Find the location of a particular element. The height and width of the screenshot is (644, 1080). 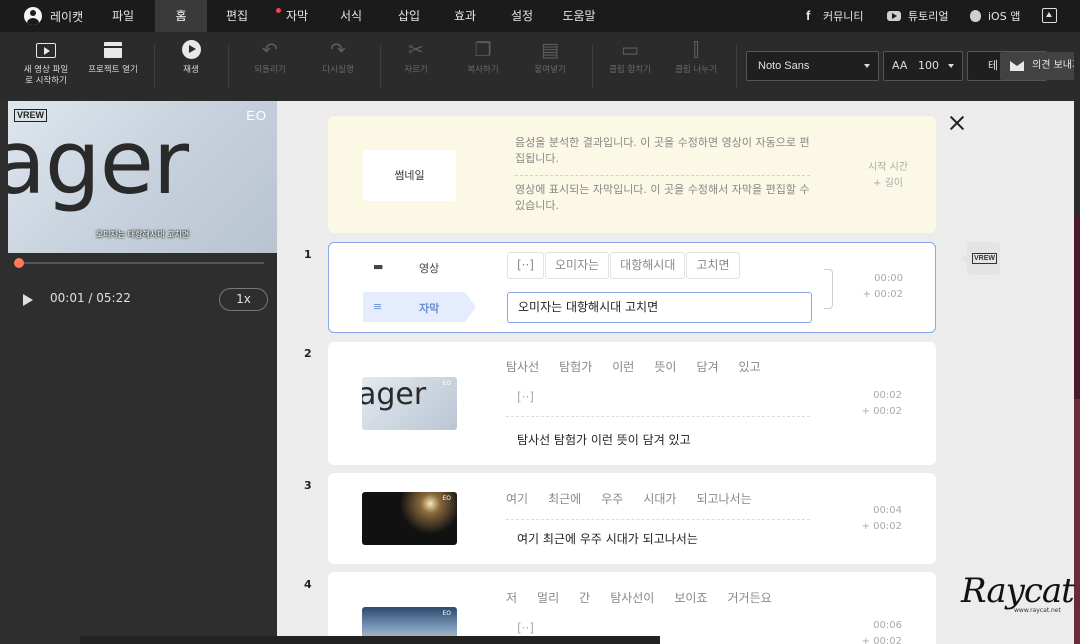

word: 저 is located at coordinates (511, 597).